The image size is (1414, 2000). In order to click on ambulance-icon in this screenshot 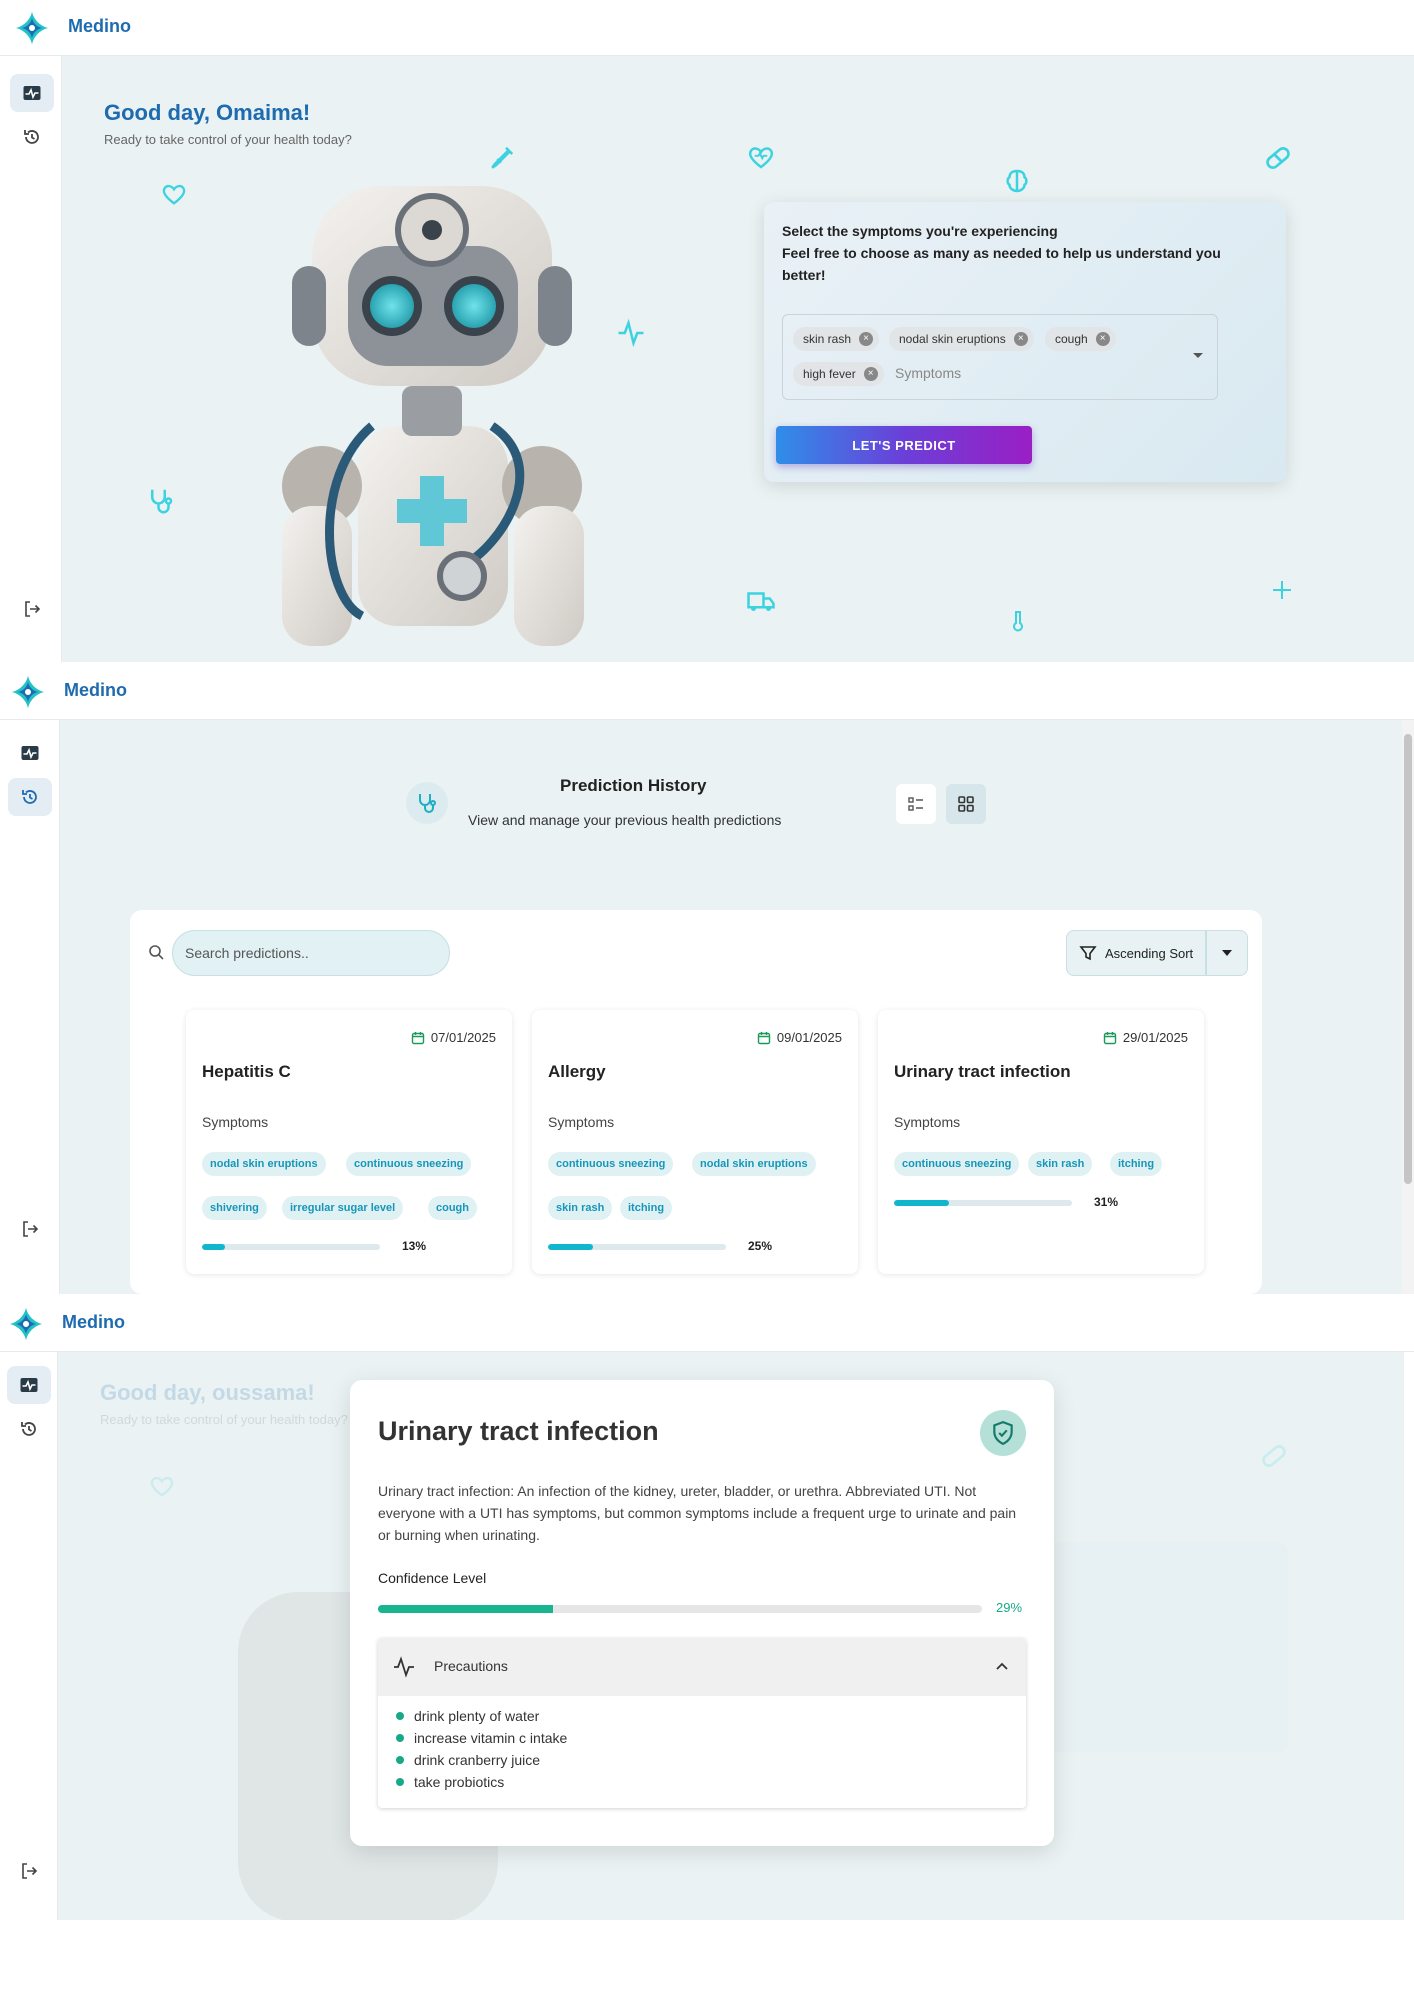, I will do `click(761, 601)`.